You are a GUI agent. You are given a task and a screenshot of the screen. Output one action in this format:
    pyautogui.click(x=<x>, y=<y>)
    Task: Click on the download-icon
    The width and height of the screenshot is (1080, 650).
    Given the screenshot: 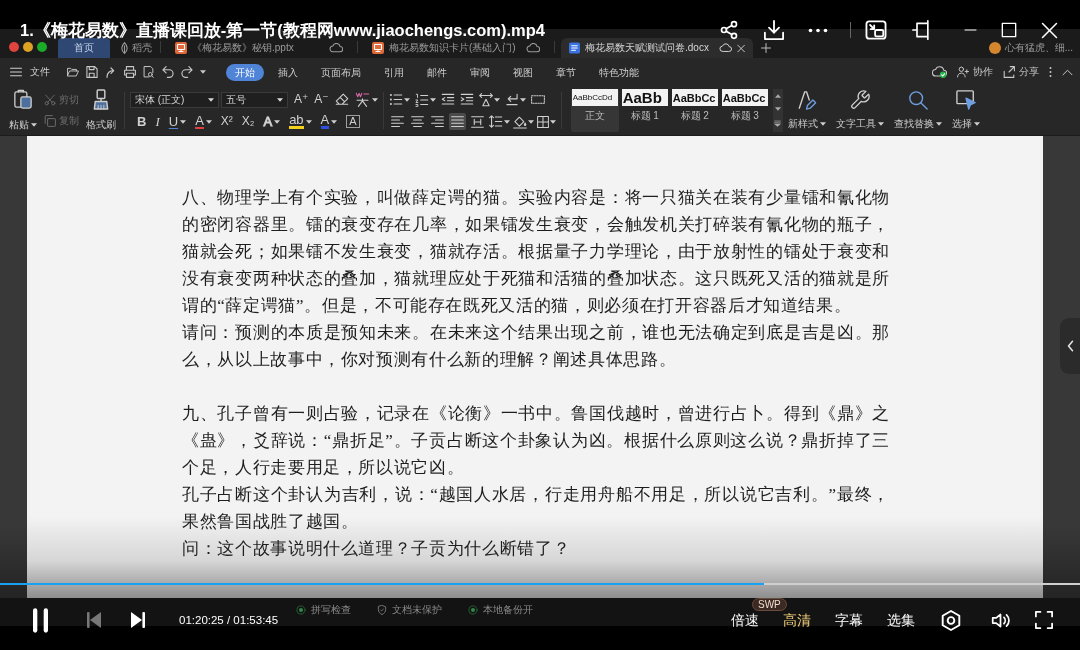 What is the action you would take?
    pyautogui.click(x=774, y=30)
    